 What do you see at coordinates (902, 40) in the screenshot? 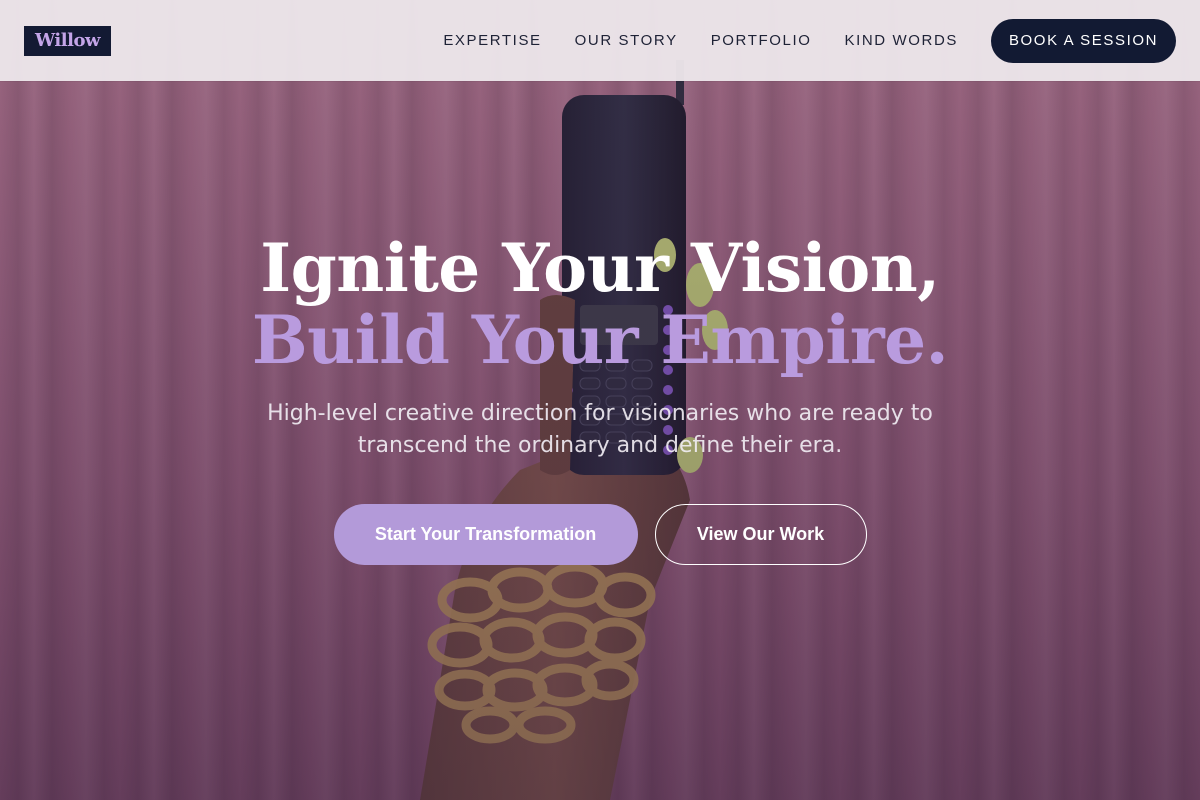
I see `nav-link-kind-words: KIND WORDS` at bounding box center [902, 40].